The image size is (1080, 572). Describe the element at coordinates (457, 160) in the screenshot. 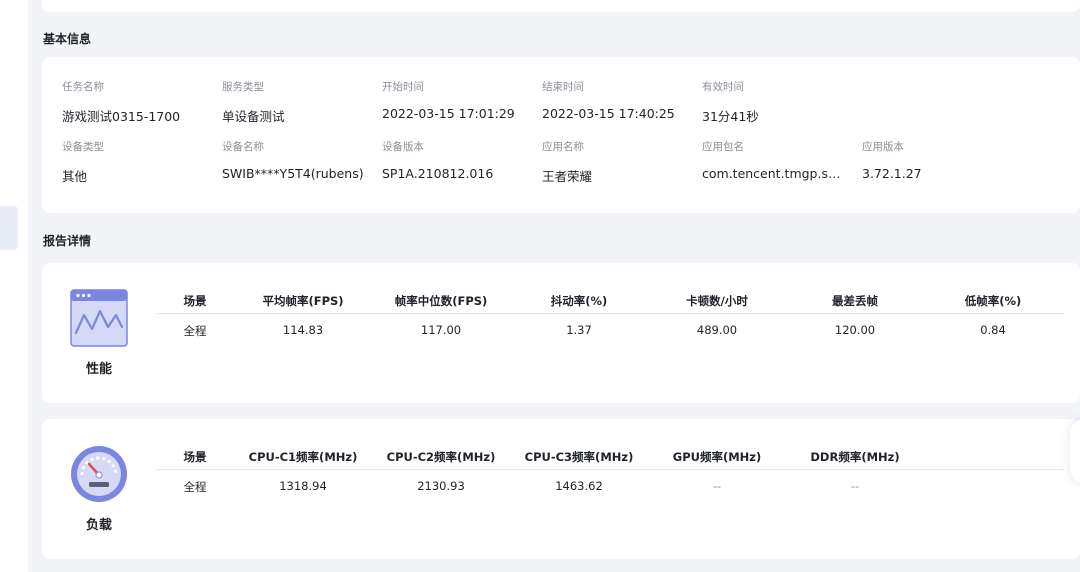

I see `field-device-version: 设备版本 SP1A.210812.016` at that location.